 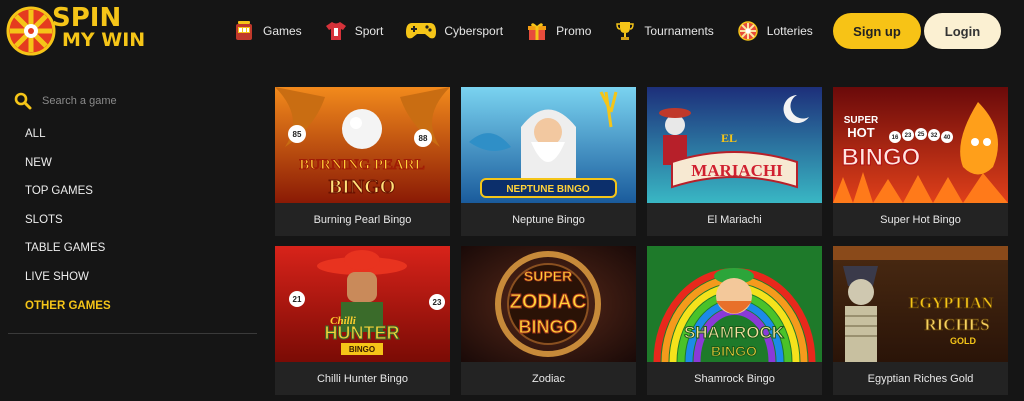 What do you see at coordinates (68, 140) in the screenshot?
I see `category-all: ALL` at bounding box center [68, 140].